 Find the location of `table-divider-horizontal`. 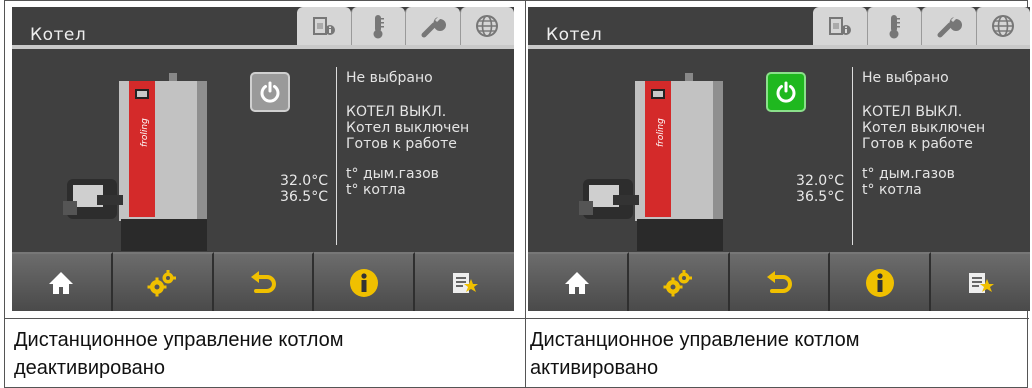

table-divider-horizontal is located at coordinates (517, 318).